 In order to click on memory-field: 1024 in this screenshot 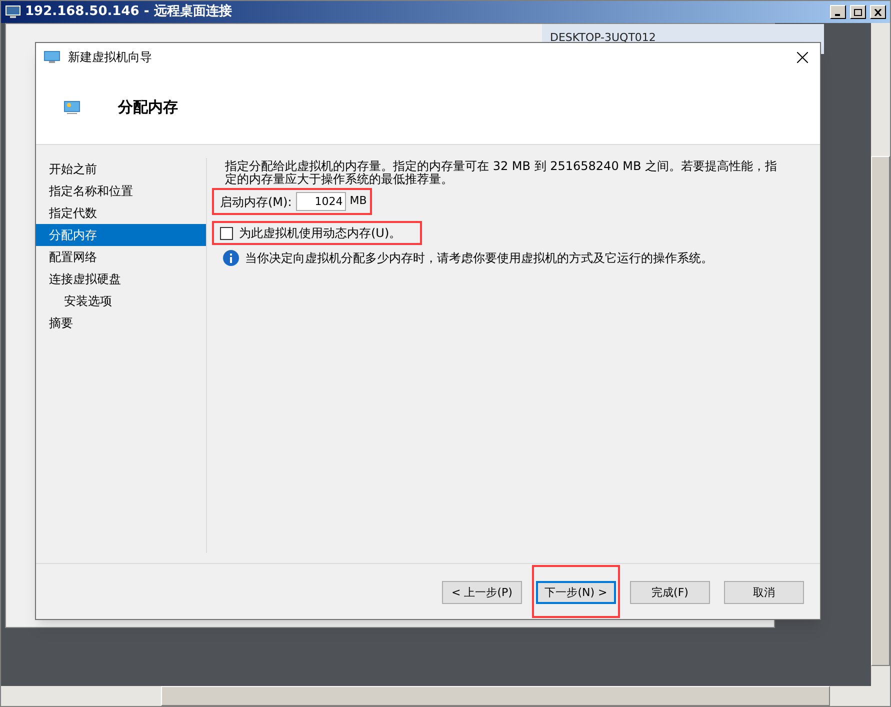, I will do `click(321, 201)`.